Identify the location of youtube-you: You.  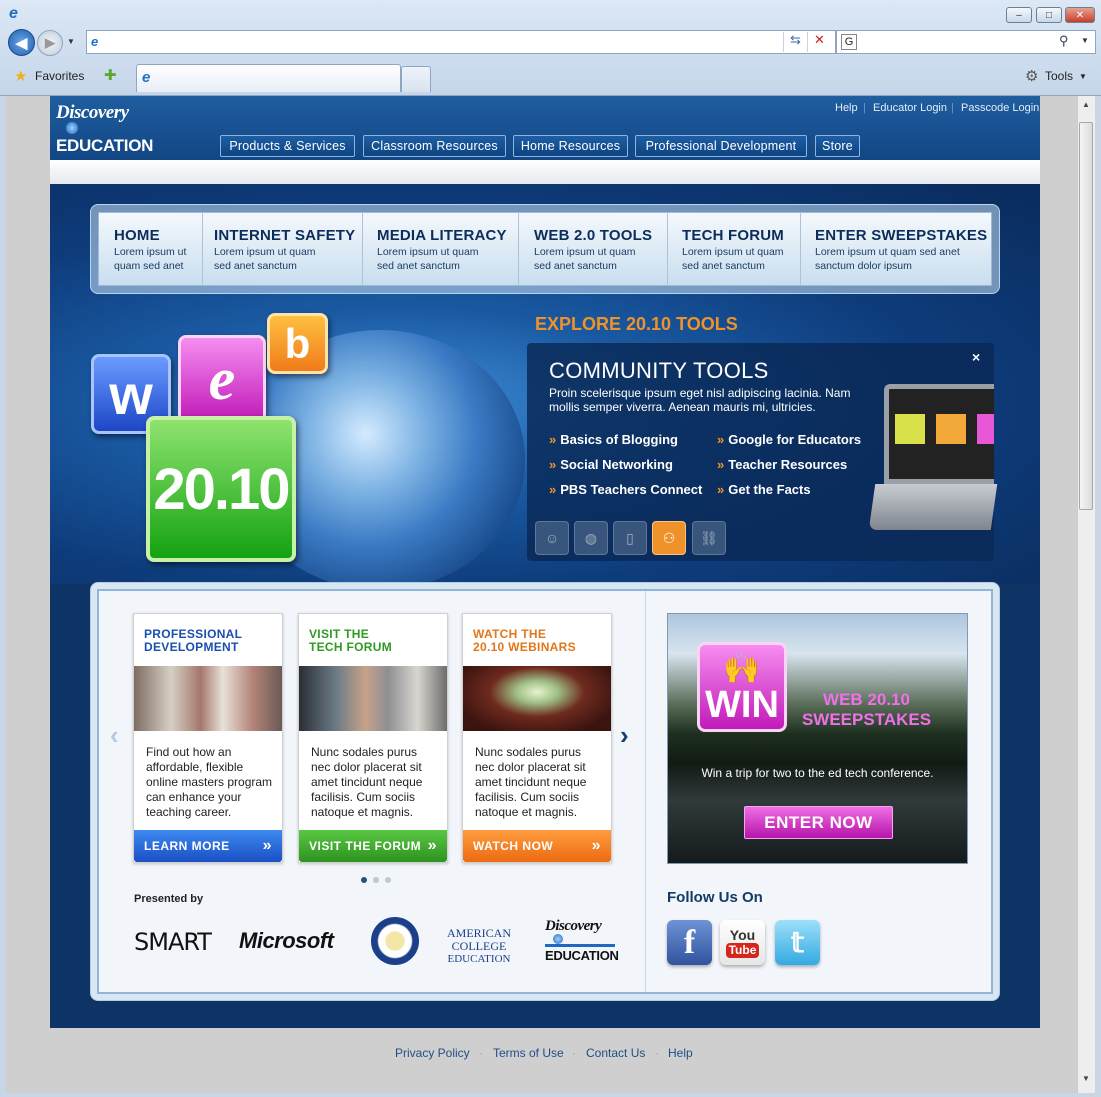
(742, 934).